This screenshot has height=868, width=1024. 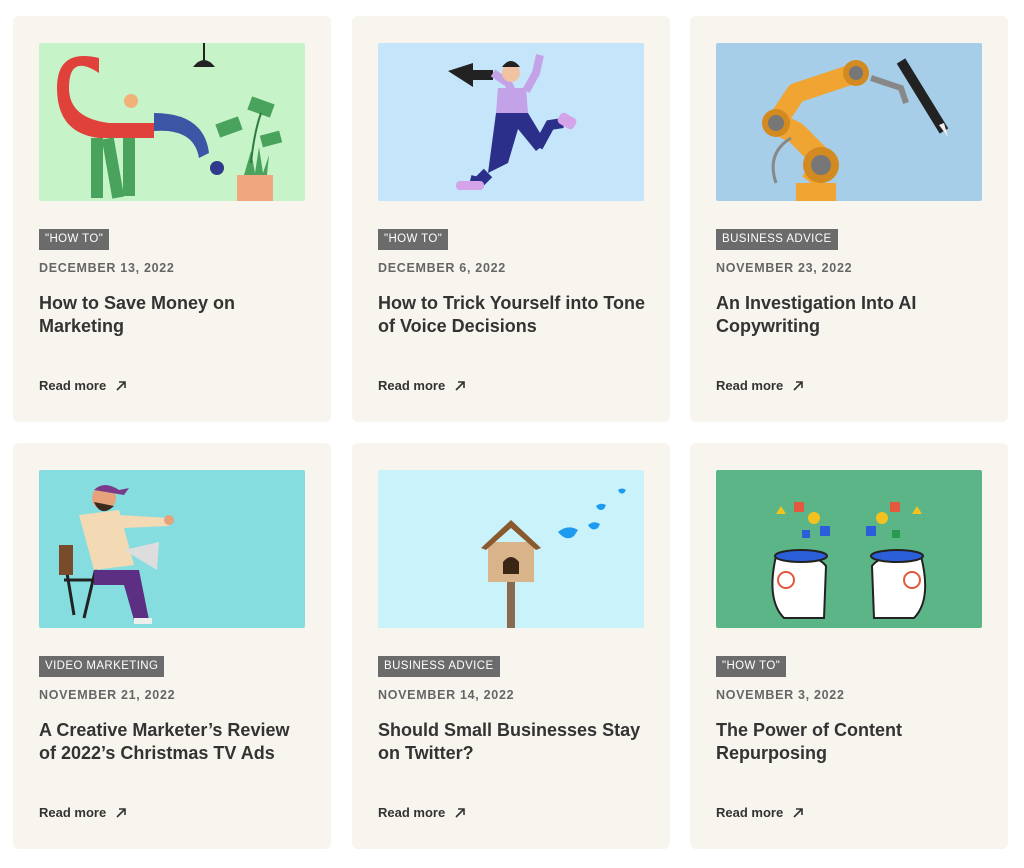 I want to click on post-title: Should Small Businesses Stay on Twitter?, so click(x=513, y=742).